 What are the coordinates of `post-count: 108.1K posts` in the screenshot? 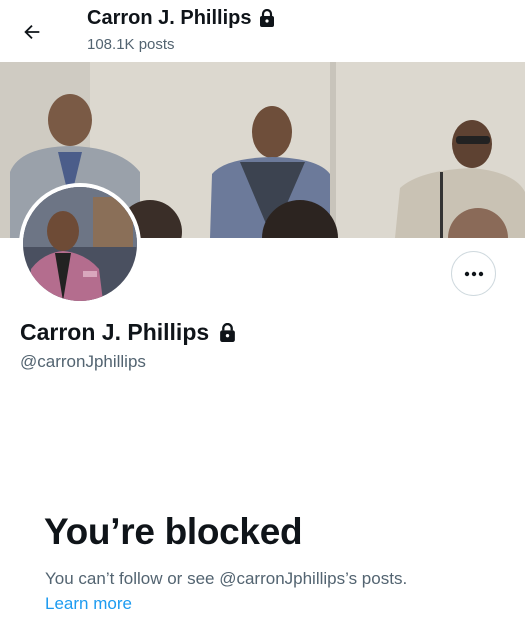 It's located at (131, 44).